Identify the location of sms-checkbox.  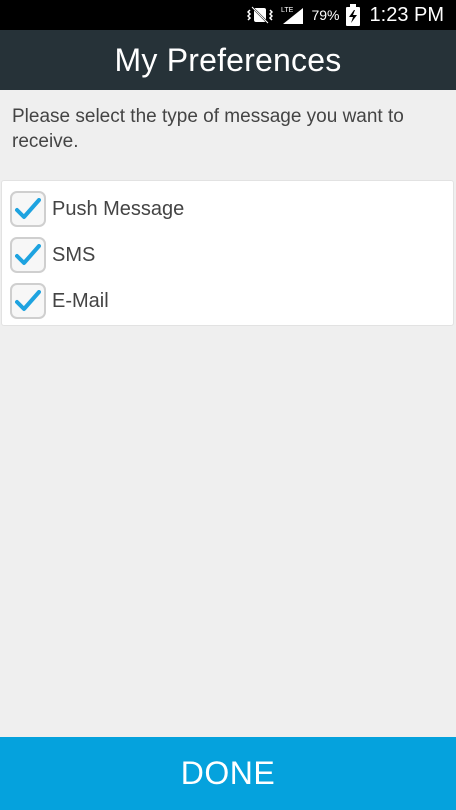
(28, 255).